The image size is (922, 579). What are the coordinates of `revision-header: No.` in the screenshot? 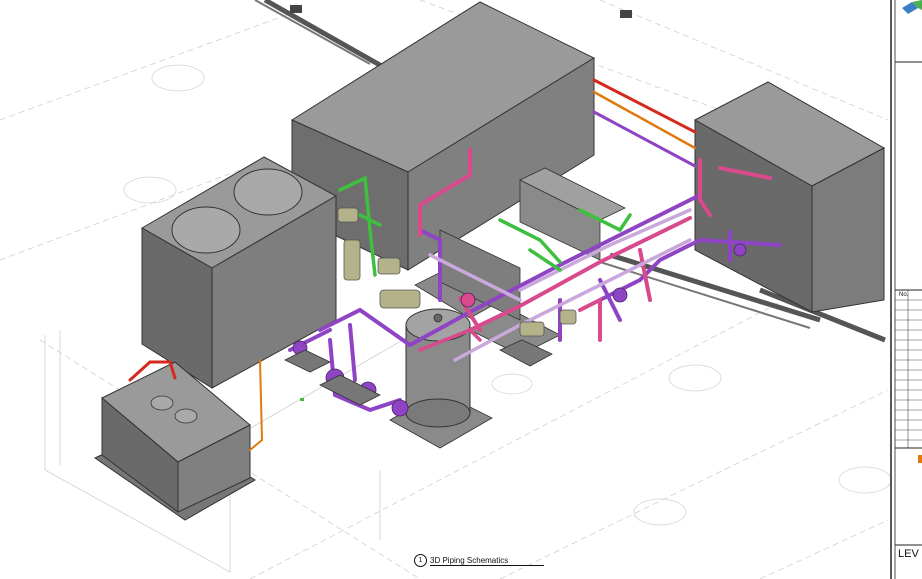 It's located at (904, 295).